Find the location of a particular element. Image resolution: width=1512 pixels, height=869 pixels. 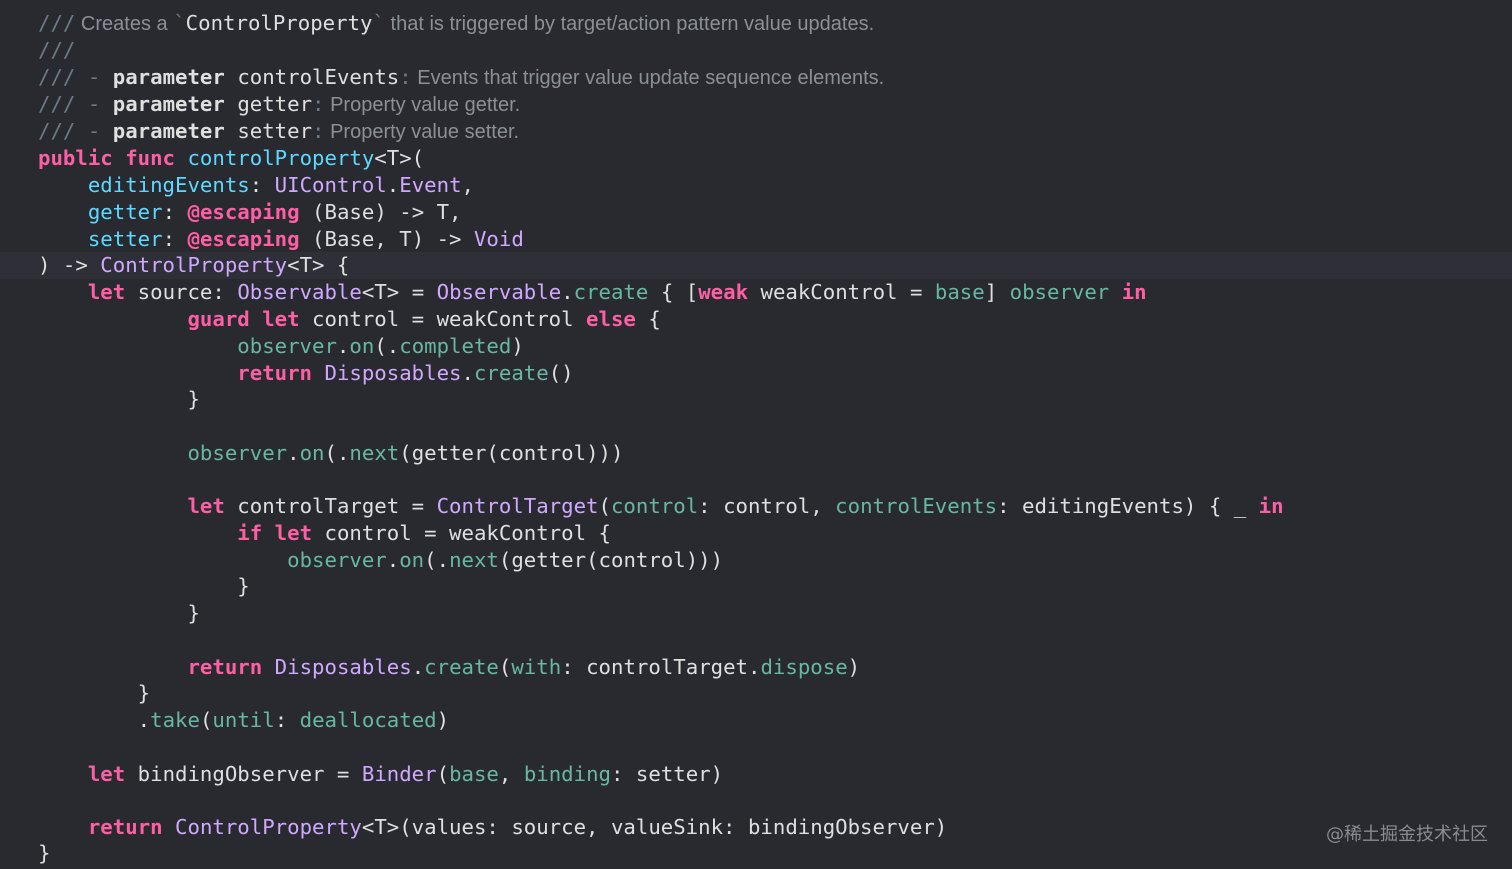

code-line-6: public func controlProperty<T>( is located at coordinates (756, 158).